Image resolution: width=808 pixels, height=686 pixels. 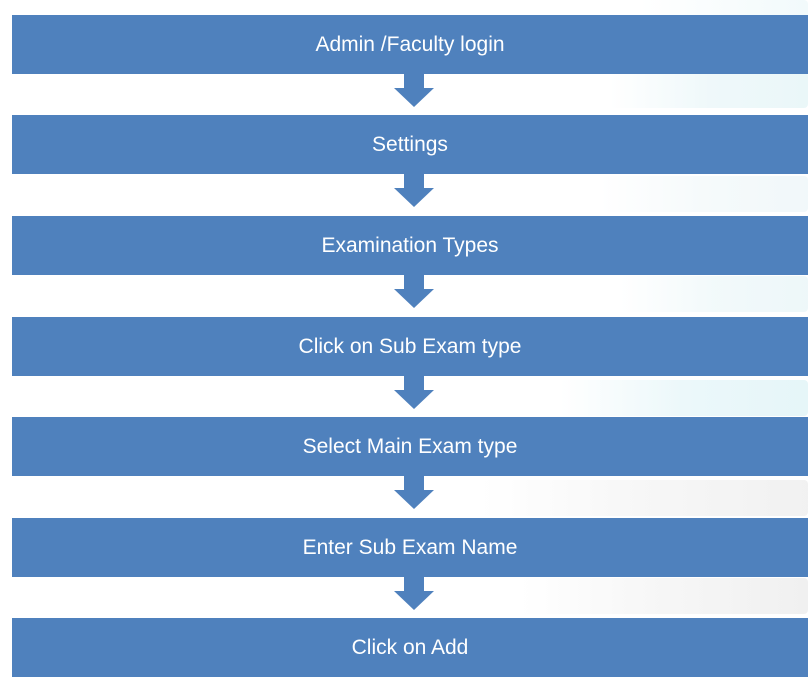 I want to click on step-examination-types: Examination Types, so click(x=410, y=245).